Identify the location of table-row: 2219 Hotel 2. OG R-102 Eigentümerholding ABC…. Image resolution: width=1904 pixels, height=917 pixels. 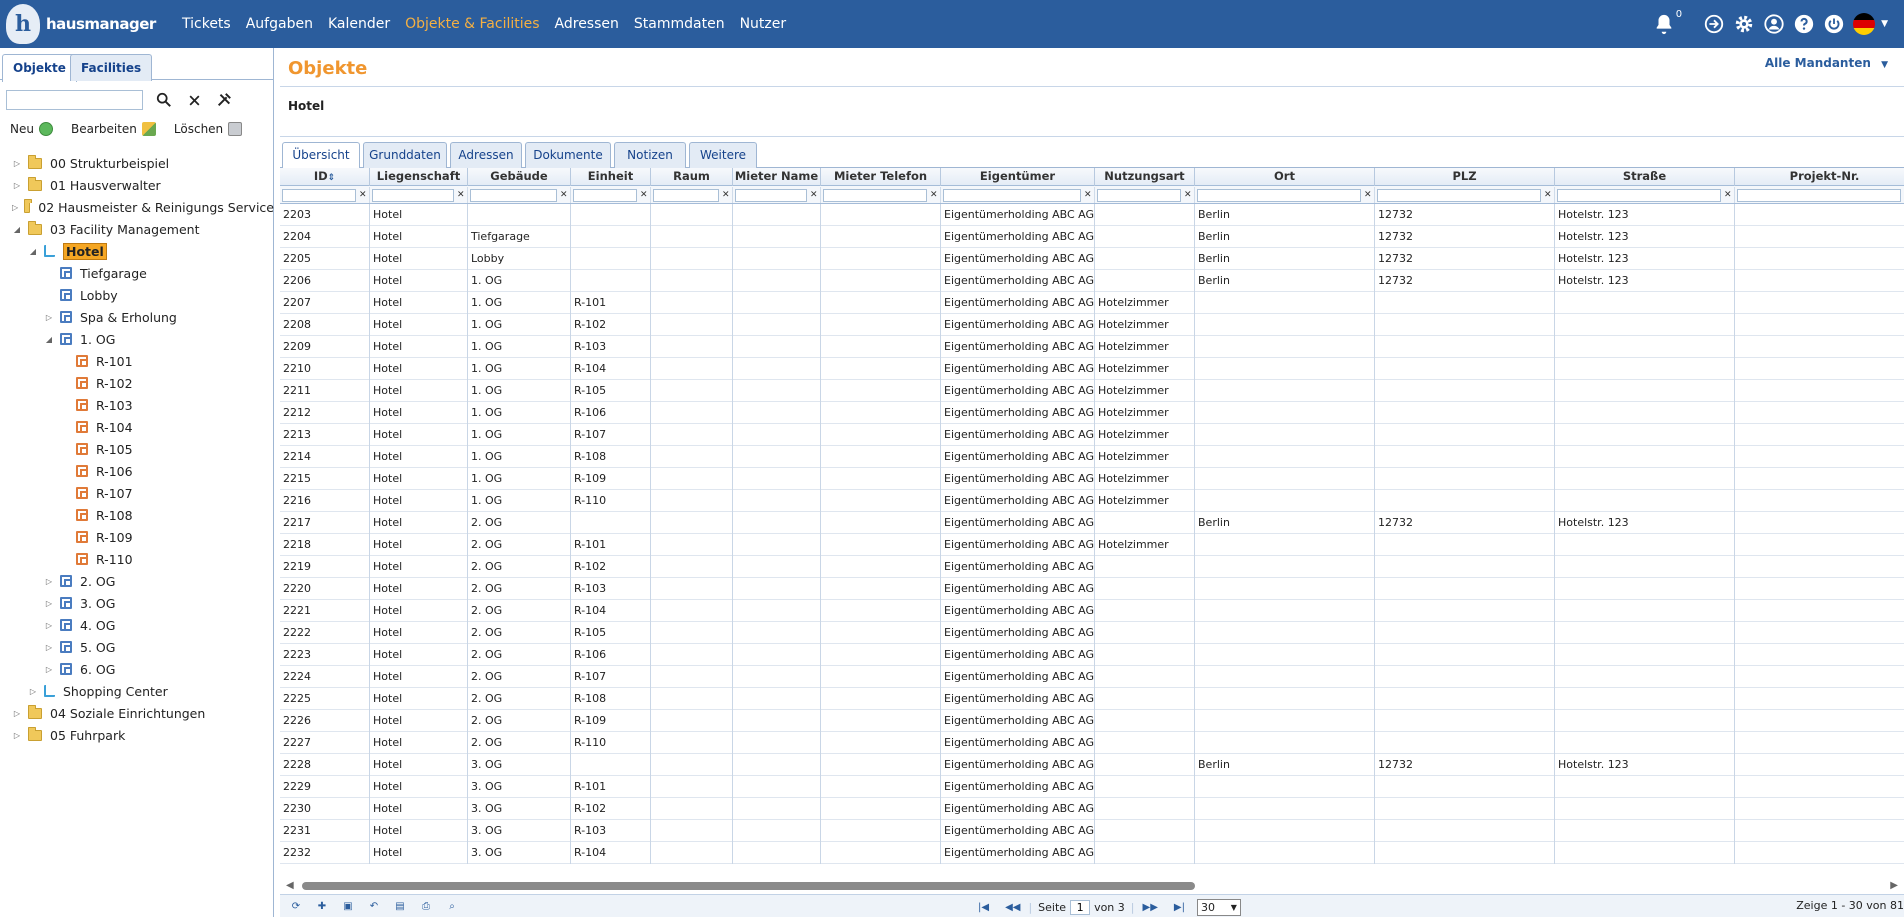
(1092, 567).